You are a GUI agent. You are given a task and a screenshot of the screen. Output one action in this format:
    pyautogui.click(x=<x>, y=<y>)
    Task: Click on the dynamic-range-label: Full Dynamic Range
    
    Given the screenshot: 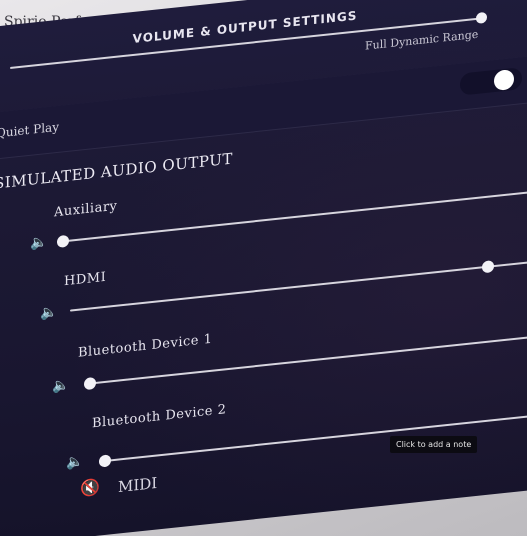 What is the action you would take?
    pyautogui.click(x=422, y=40)
    